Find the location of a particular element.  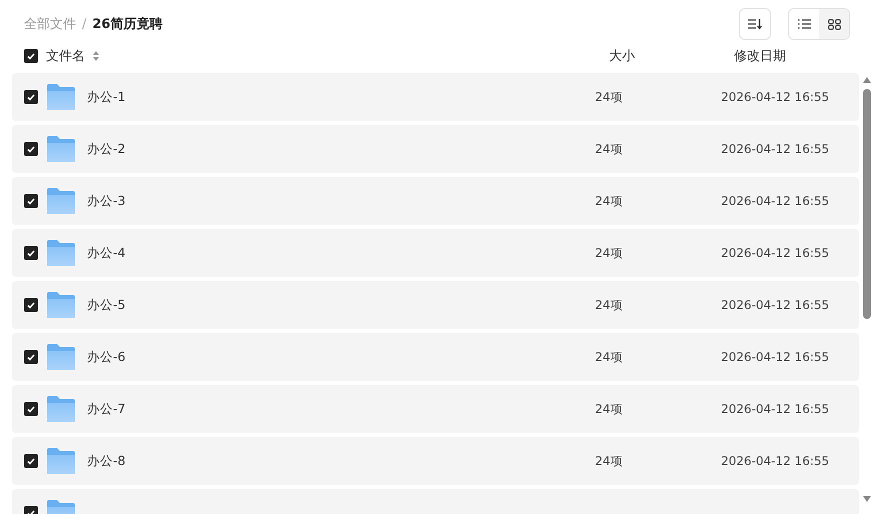

file-name: 办公-4 is located at coordinates (106, 253).